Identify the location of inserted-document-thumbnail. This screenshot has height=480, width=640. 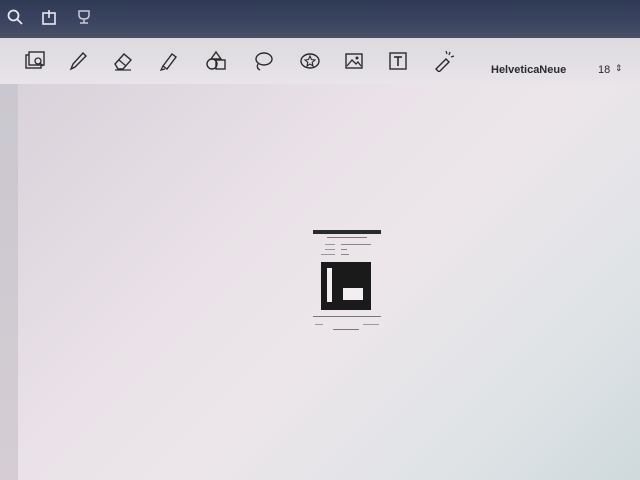
(347, 282).